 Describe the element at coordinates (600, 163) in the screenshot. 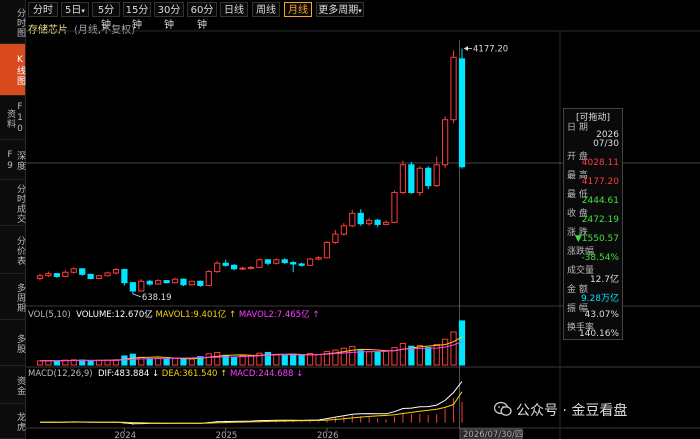

I see `open-value: 4028.11` at that location.